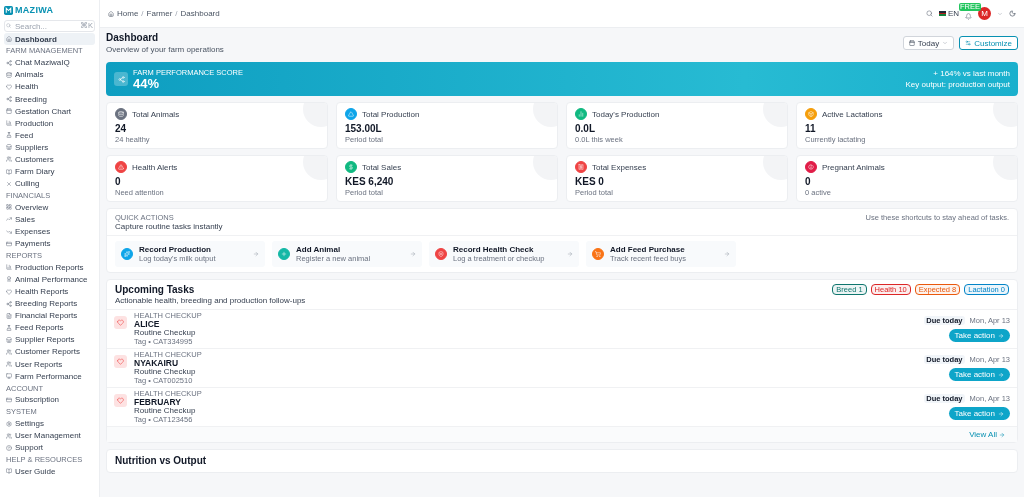 The image size is (1024, 497). What do you see at coordinates (157, 363) in the screenshot?
I see `animal-name: NYAKAIRU` at bounding box center [157, 363].